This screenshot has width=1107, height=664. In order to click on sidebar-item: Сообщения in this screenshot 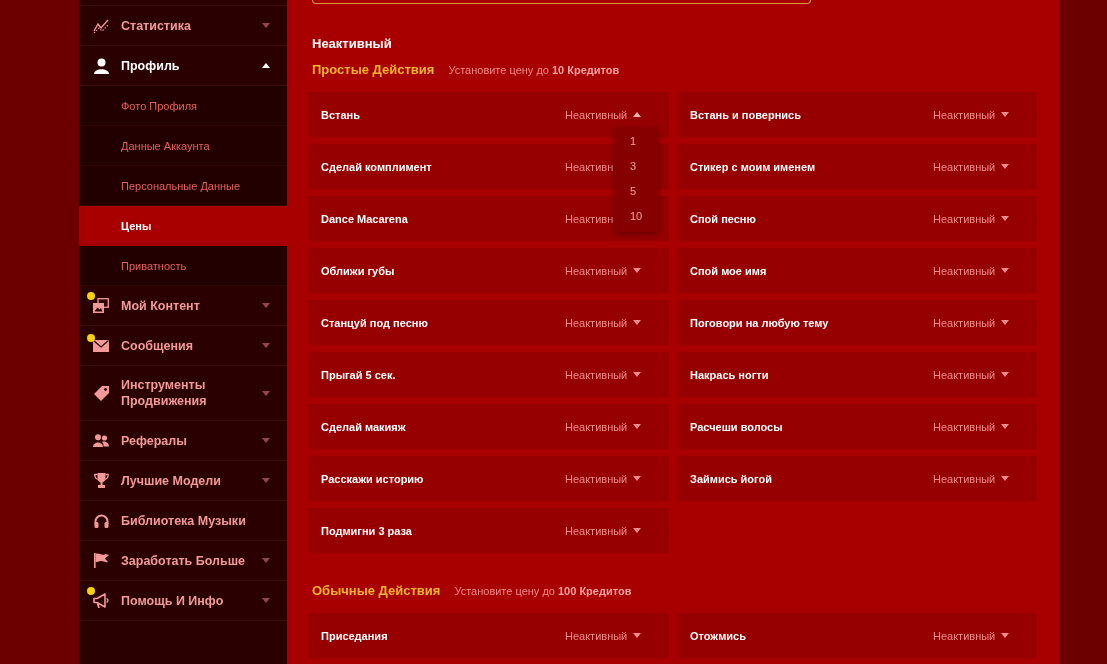, I will do `click(183, 346)`.